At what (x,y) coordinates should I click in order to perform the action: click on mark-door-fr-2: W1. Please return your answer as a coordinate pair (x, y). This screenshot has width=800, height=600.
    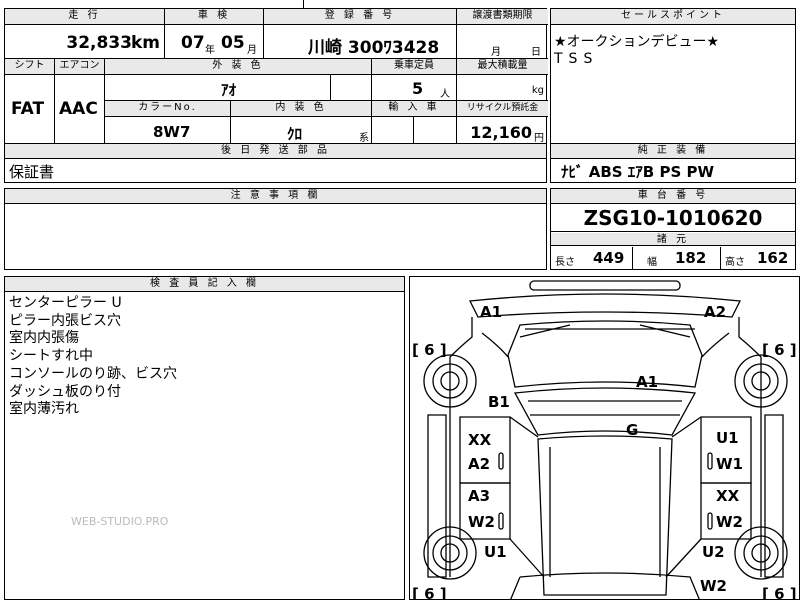
    Looking at the image, I should click on (729, 464).